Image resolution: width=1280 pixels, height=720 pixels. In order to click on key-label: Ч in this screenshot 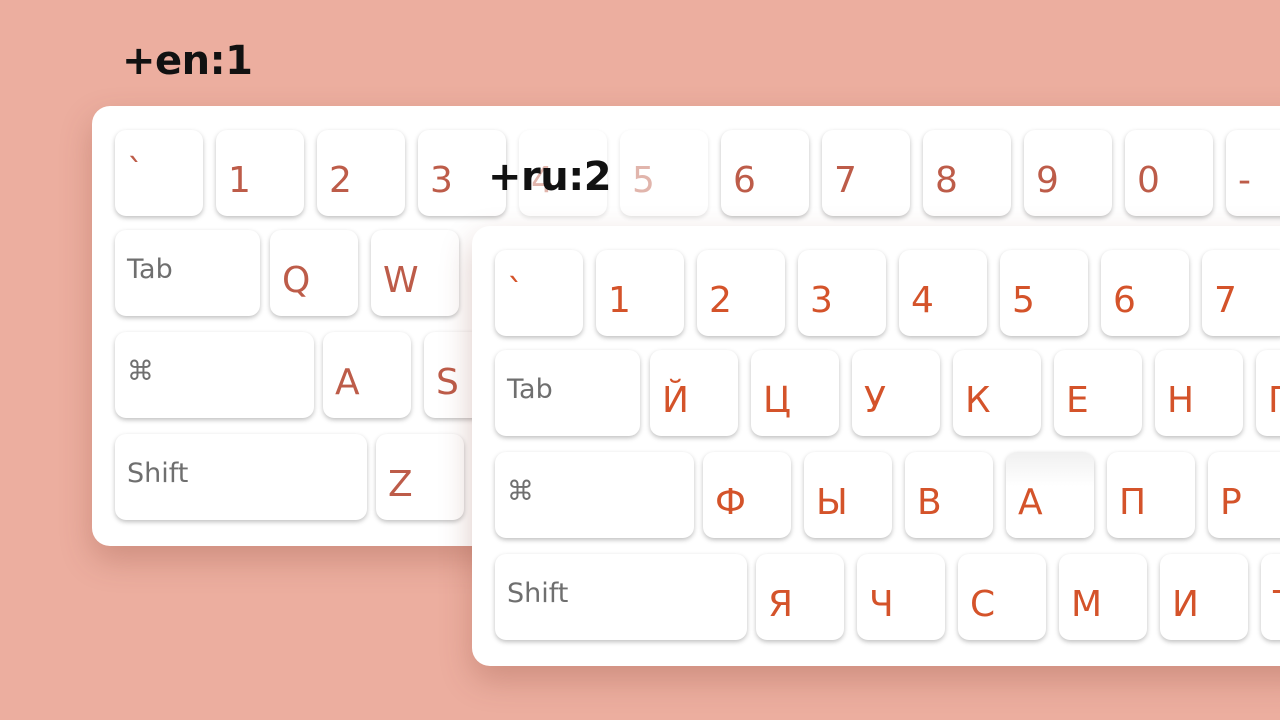, I will do `click(881, 604)`.